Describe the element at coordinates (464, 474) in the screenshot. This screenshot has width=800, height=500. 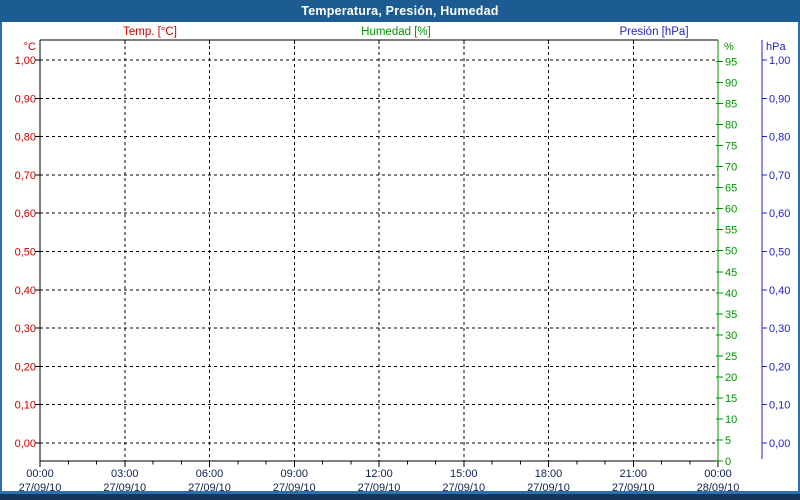
I see `x-time-label: 15:00` at that location.